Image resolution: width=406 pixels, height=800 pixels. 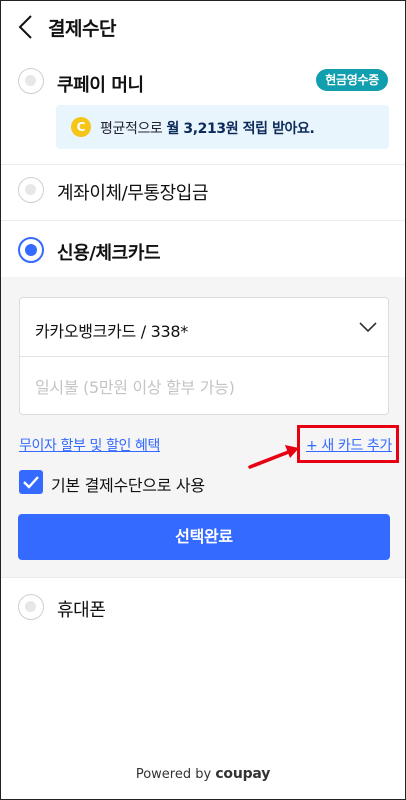 I want to click on installment-select: 일시불 (5만원 이상 할부 가능), so click(x=204, y=385).